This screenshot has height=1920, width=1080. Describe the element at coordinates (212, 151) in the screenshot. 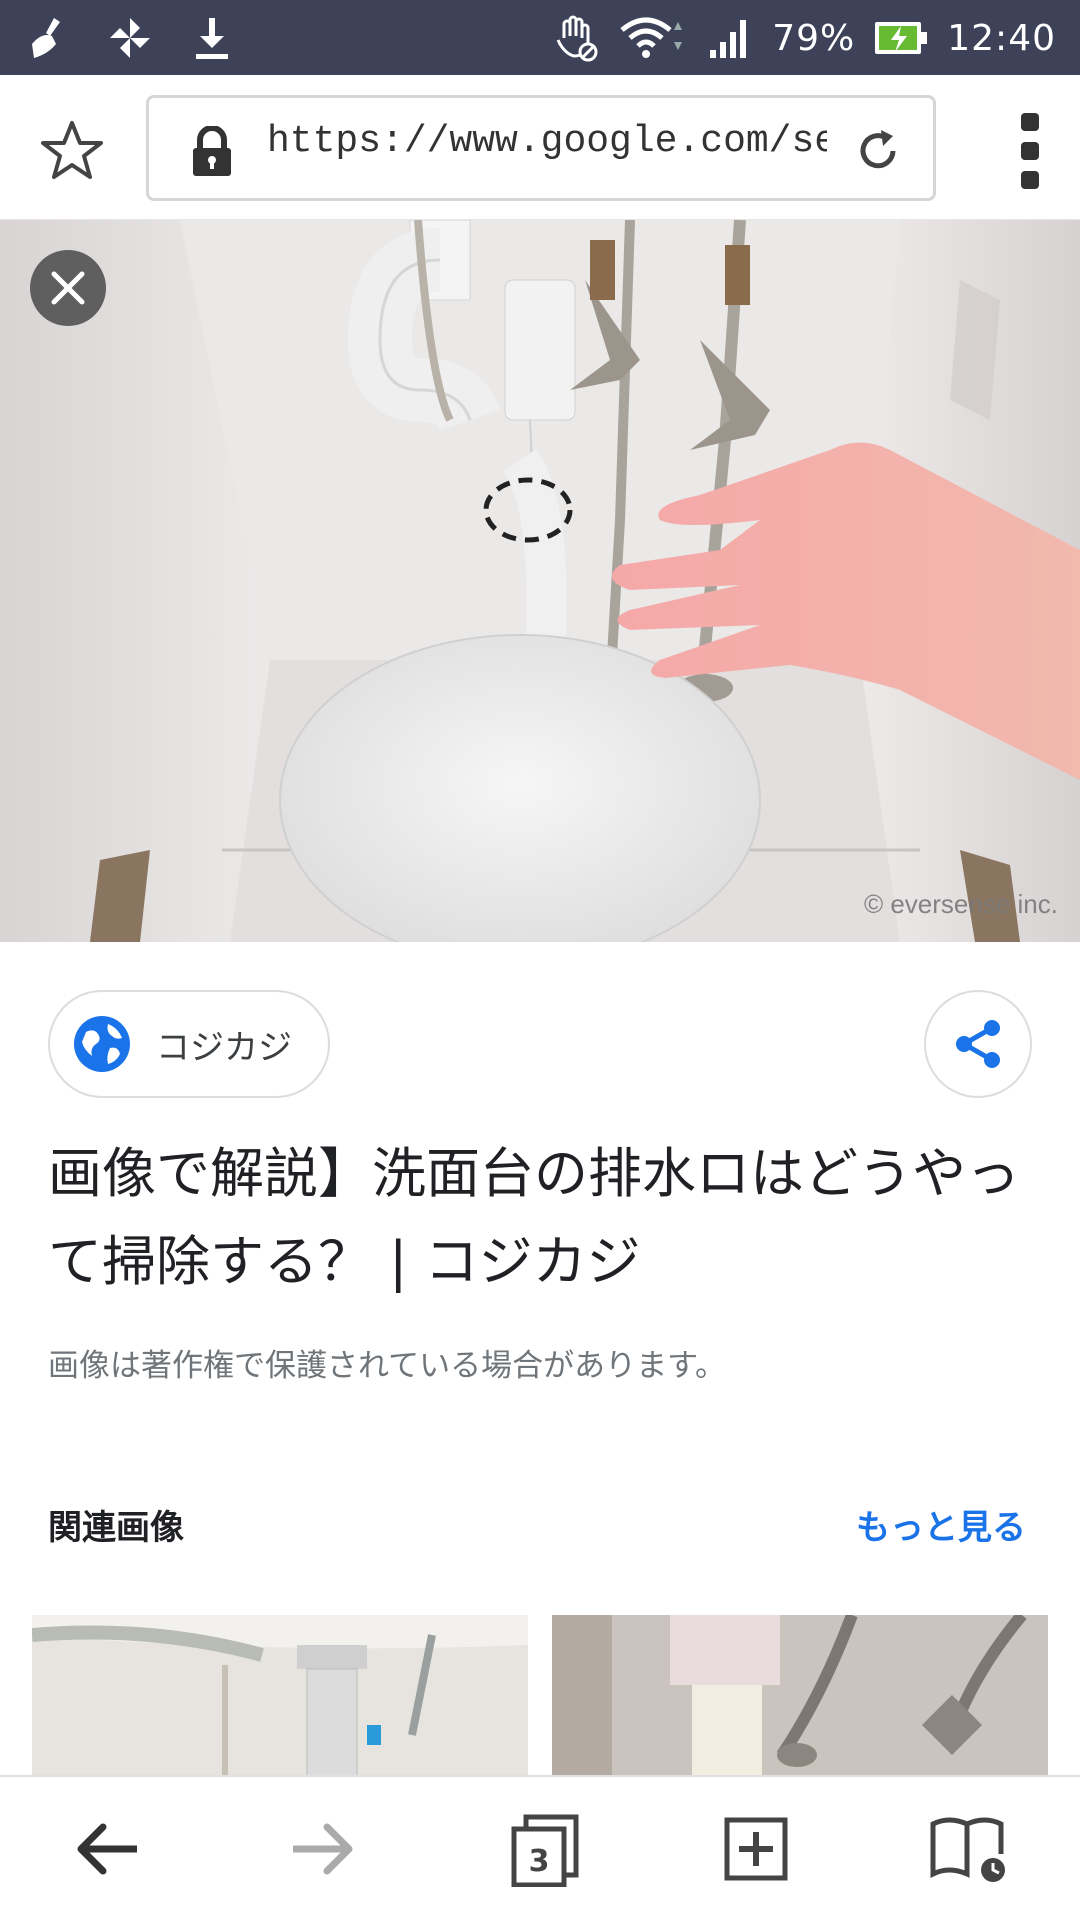

I see `lock-icon` at that location.